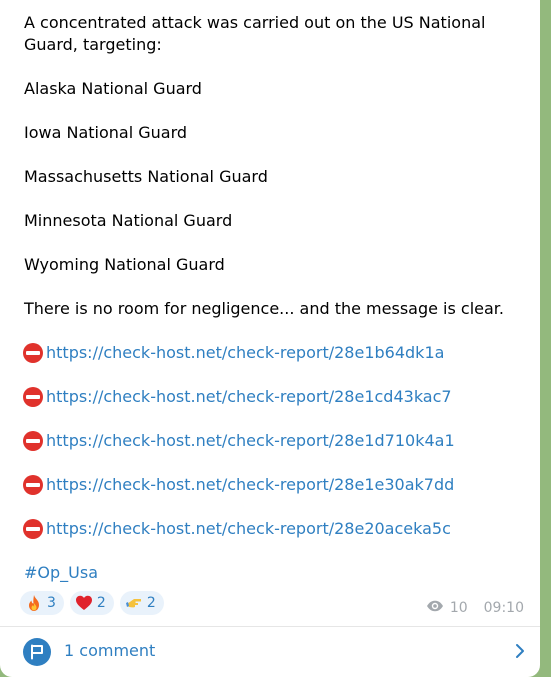 This screenshot has width=551, height=677. I want to click on comments-button: 1 comment, so click(270, 652).